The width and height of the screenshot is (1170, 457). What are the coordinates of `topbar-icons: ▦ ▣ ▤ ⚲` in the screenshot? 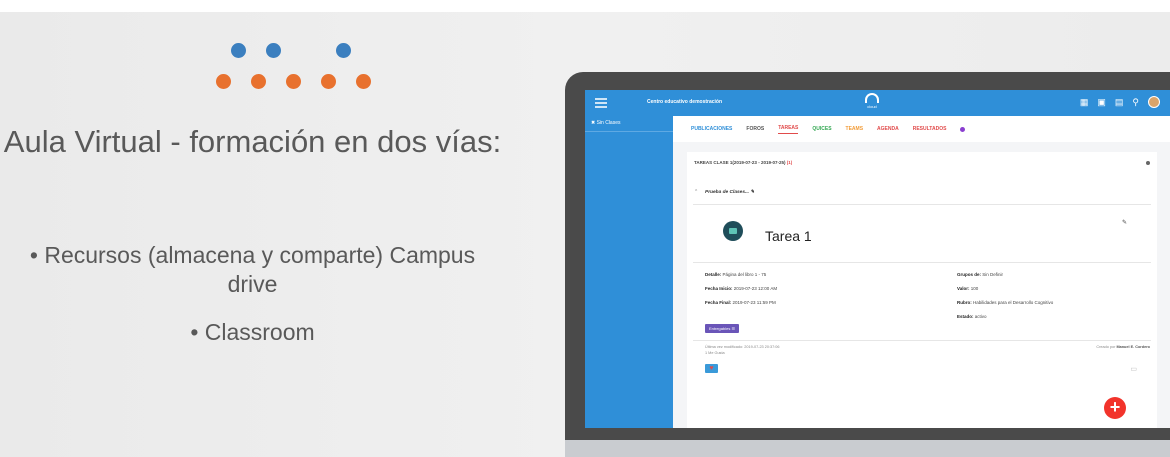 It's located at (1120, 102).